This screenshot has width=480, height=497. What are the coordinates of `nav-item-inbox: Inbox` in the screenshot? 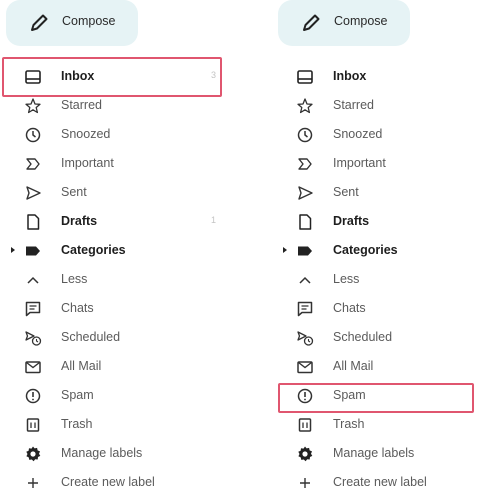 It's located at (376, 76).